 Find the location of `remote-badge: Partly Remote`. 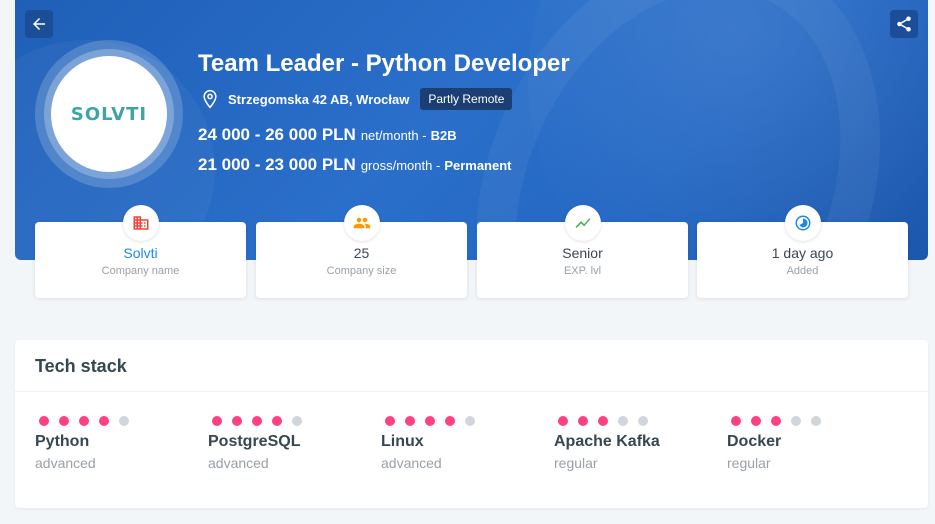

remote-badge: Partly Remote is located at coordinates (466, 99).